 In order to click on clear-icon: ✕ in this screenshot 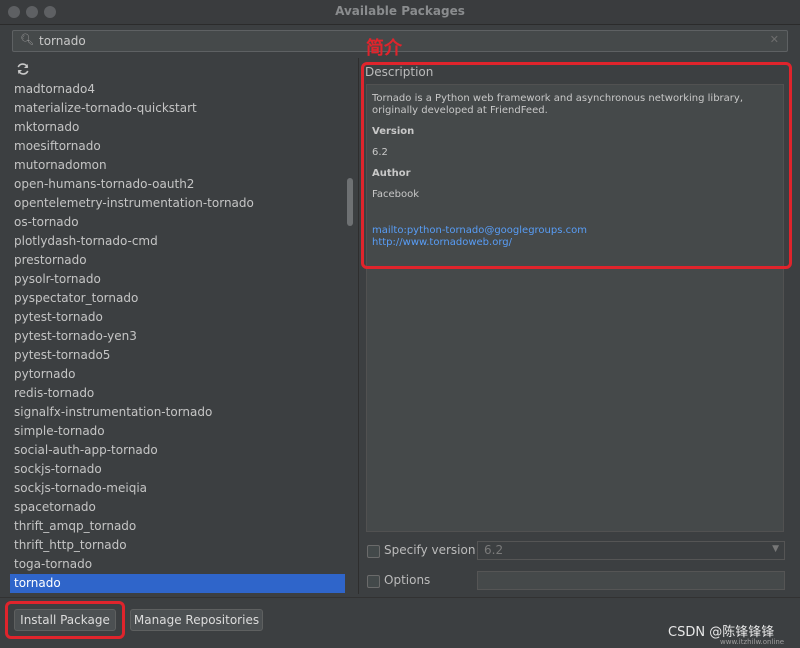, I will do `click(774, 39)`.